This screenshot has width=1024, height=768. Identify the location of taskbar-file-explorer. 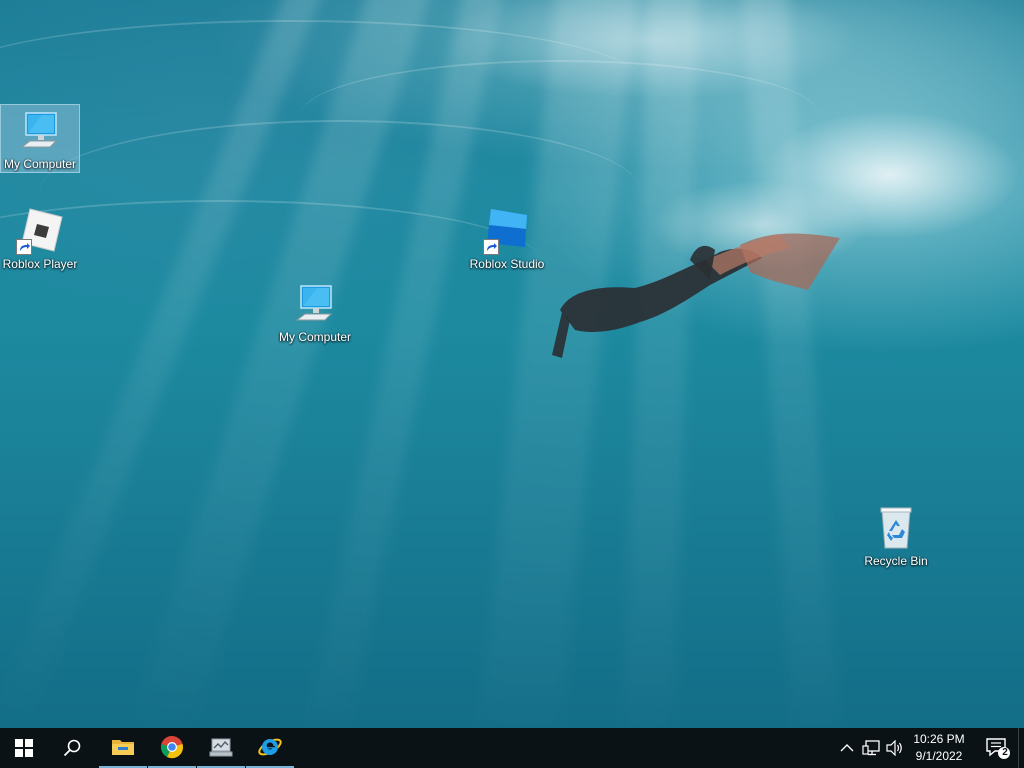
(123, 748).